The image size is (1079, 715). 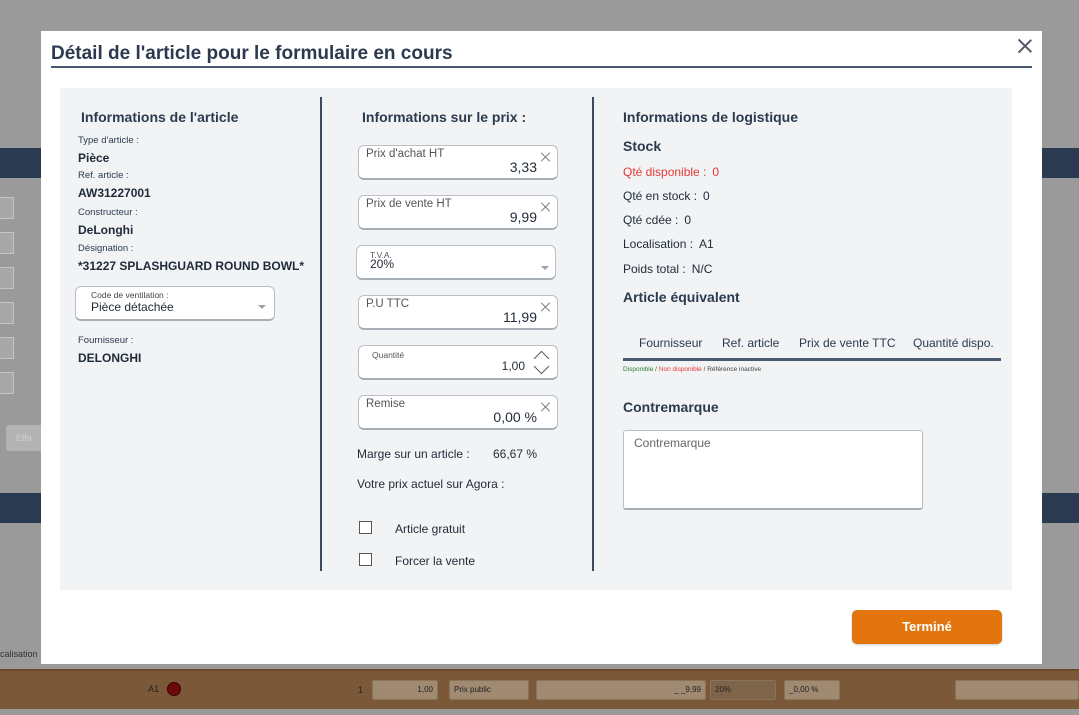 I want to click on prix-vente-label: Prix de vente HT, so click(x=409, y=204).